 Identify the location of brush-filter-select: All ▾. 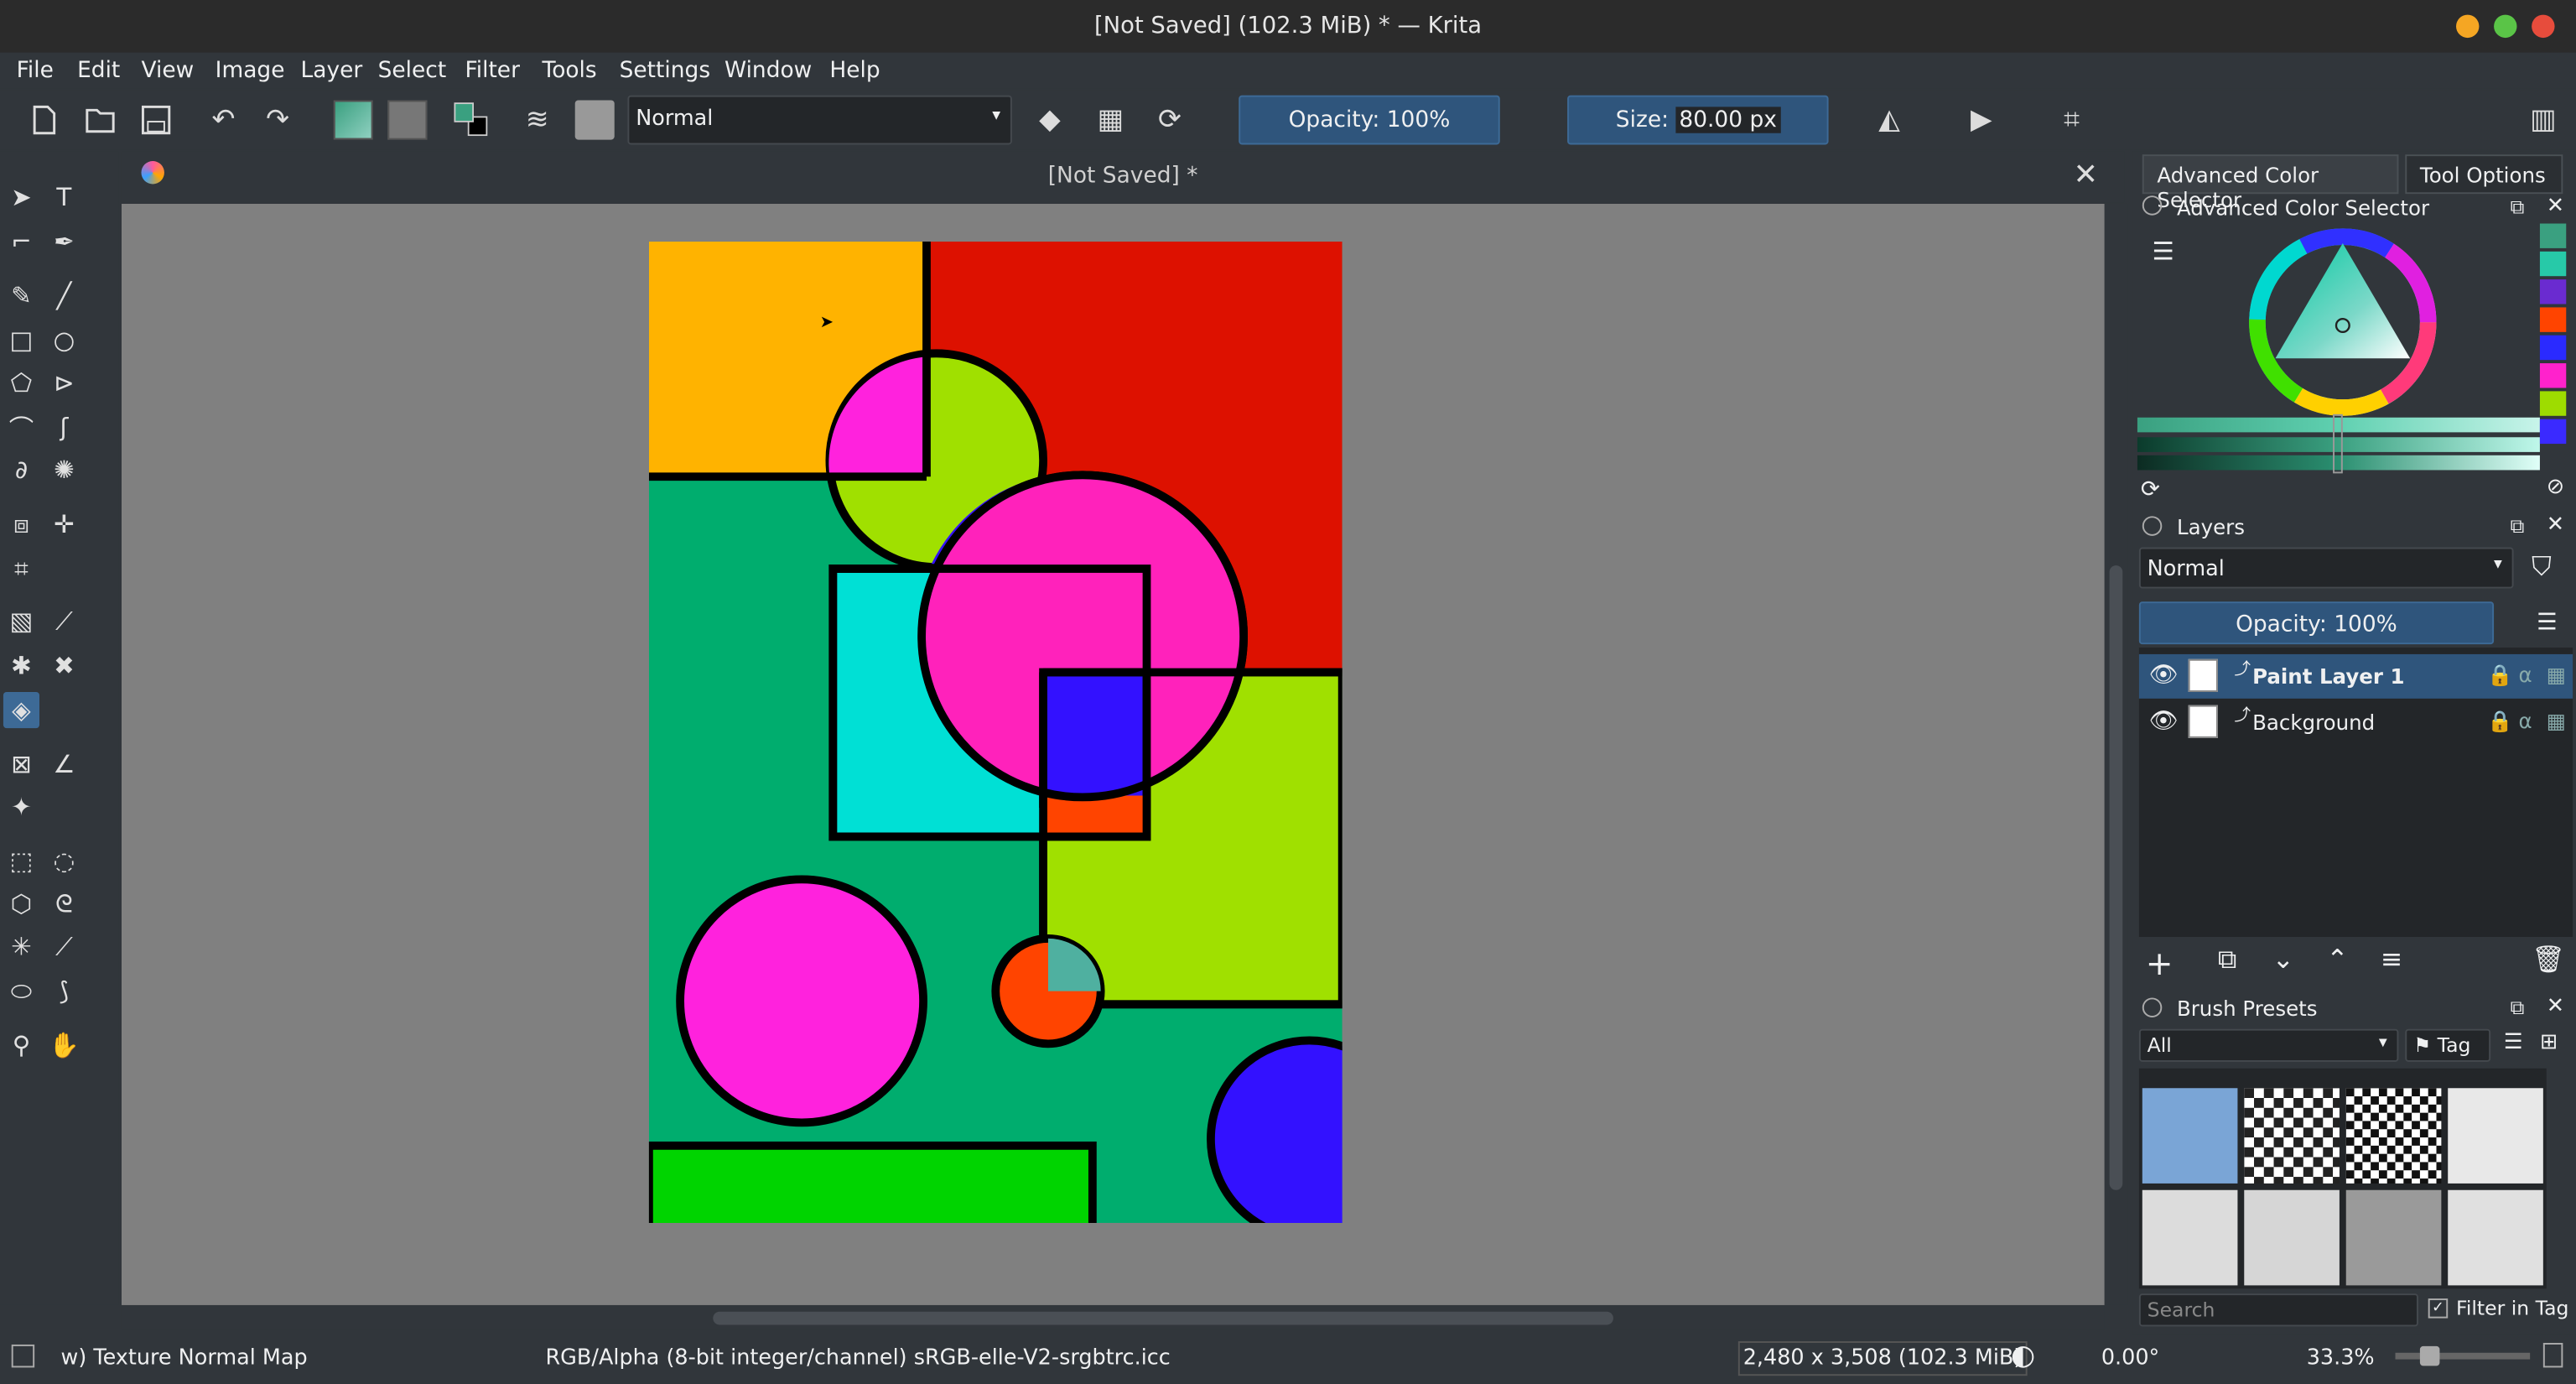
(2268, 1045).